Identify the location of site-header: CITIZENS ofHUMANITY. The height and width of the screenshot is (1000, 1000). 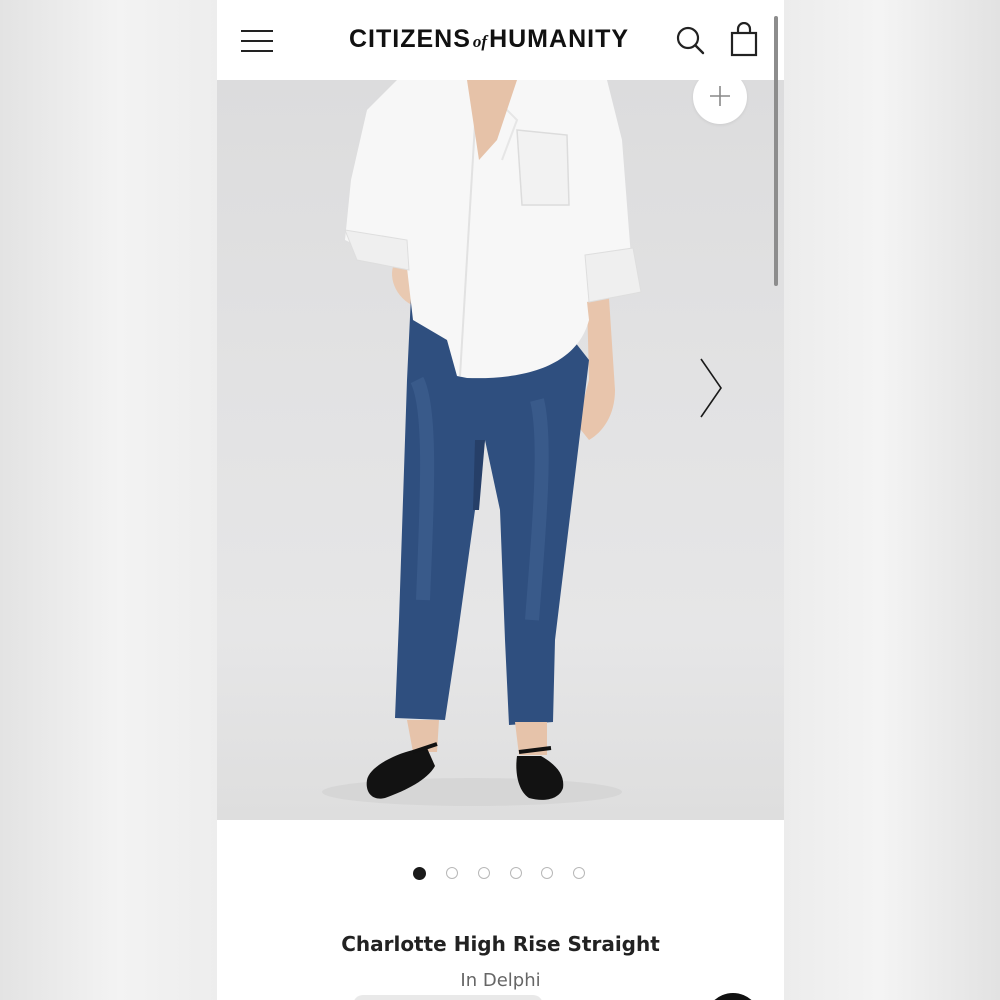
(500, 40).